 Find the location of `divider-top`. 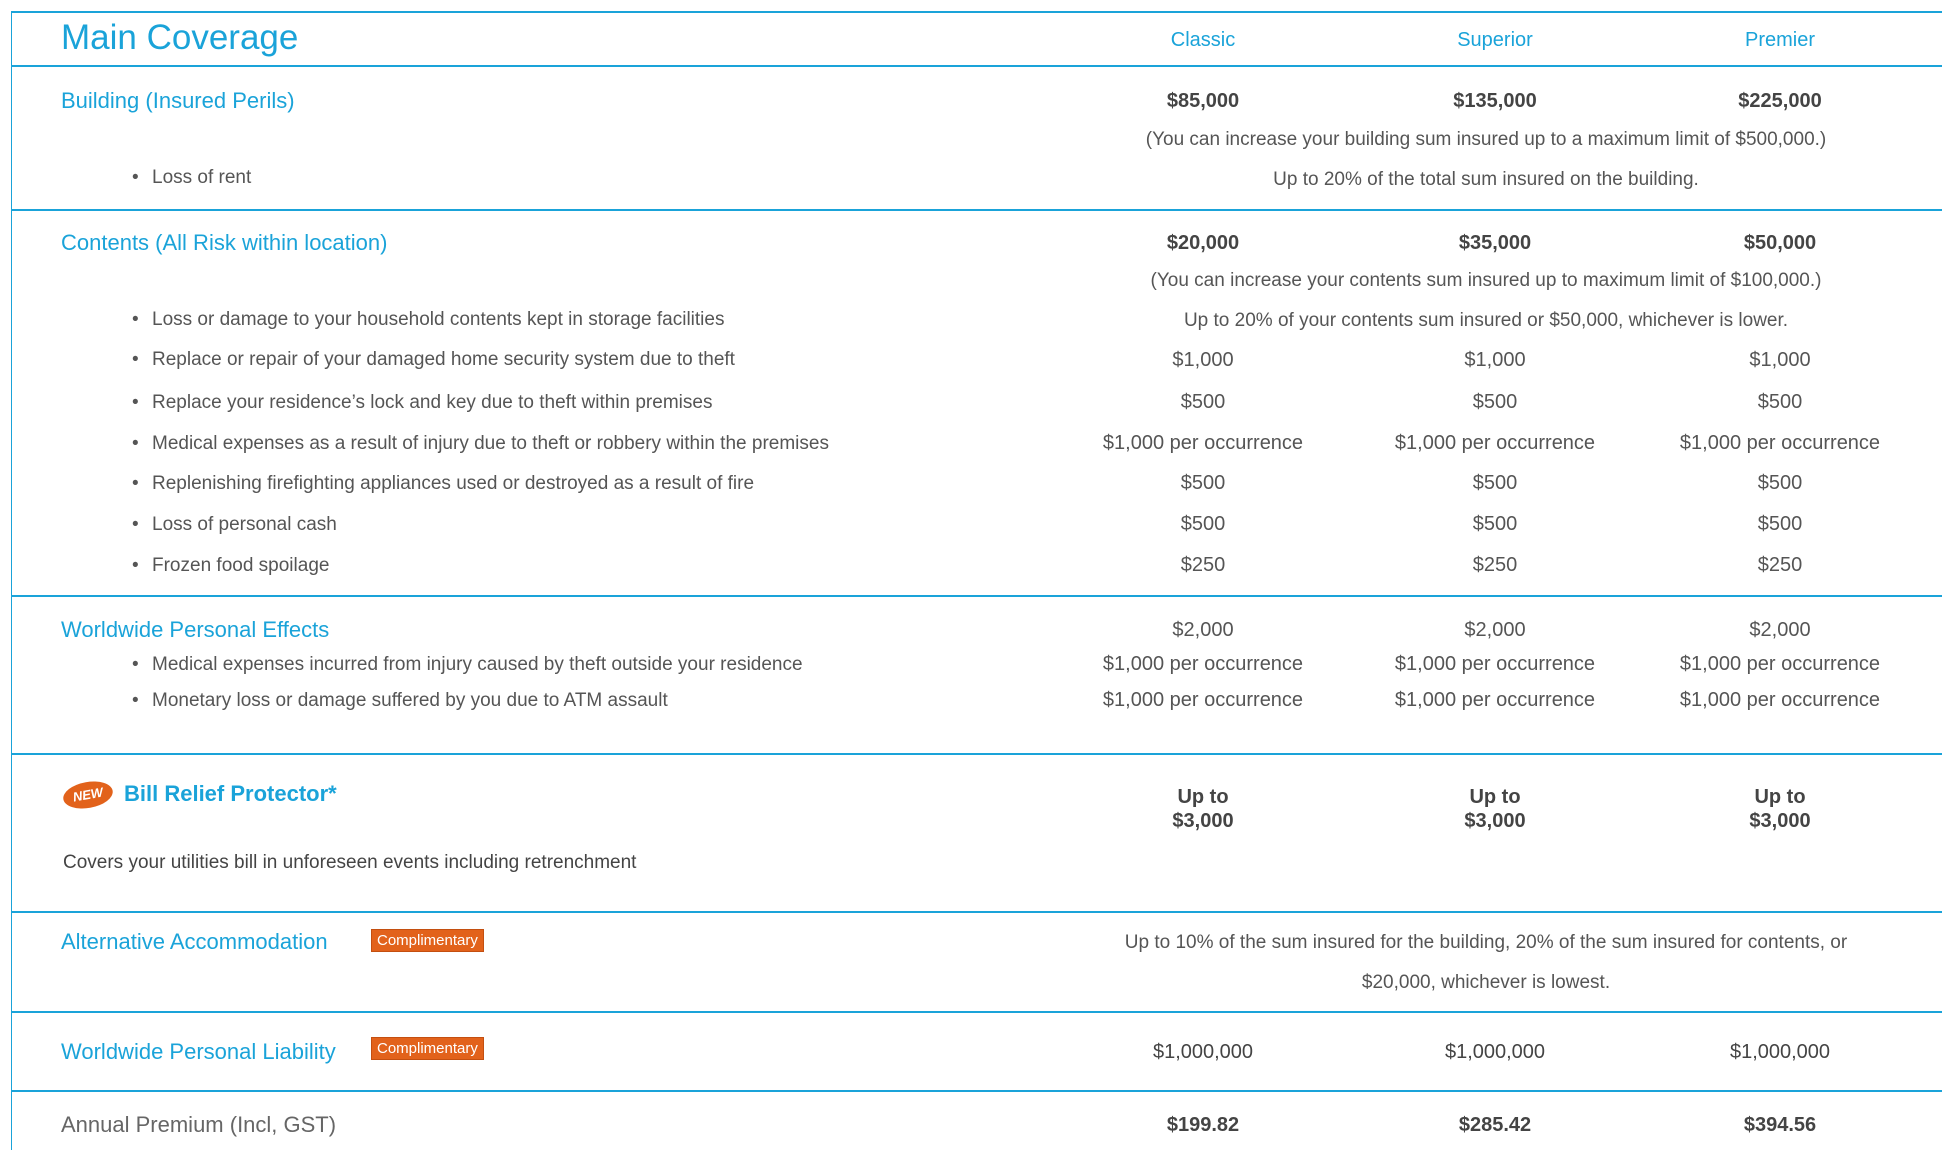

divider-top is located at coordinates (976, 12).